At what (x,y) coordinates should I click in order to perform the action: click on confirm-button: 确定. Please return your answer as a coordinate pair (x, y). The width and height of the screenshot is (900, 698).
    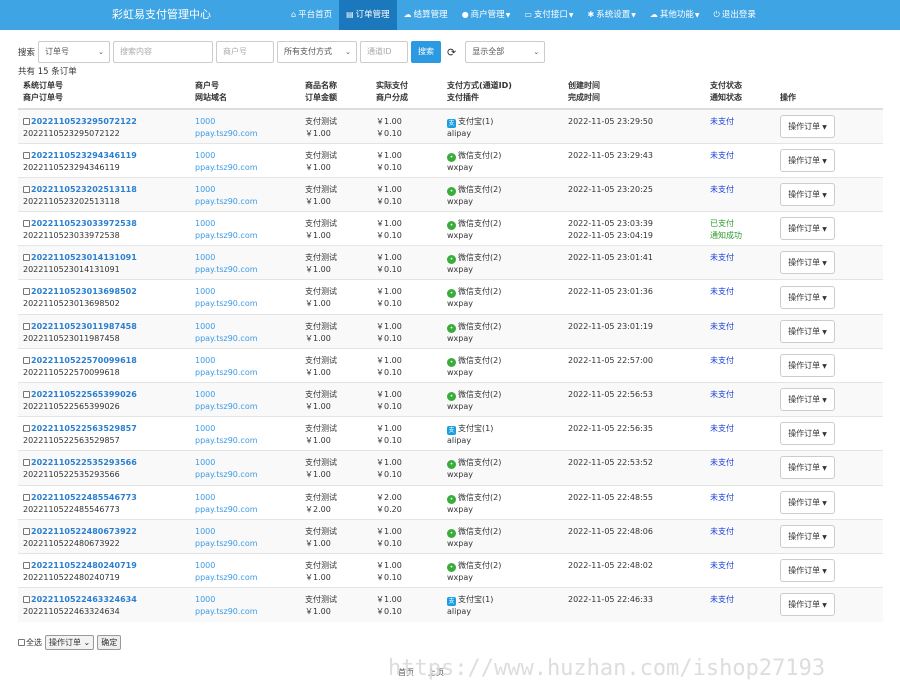
    Looking at the image, I should click on (109, 642).